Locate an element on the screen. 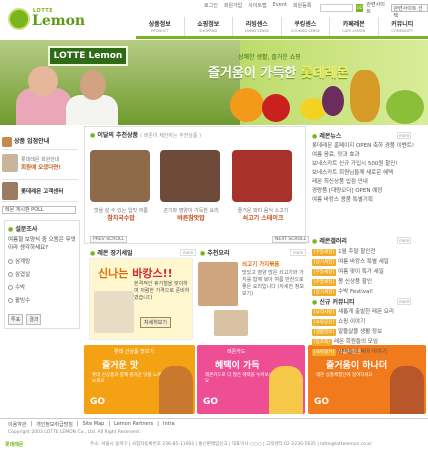 The height and width of the screenshot is (456, 428). product-item: 끈기와 영양이 가득한 요리 바른참맛밥 is located at coordinates (191, 215).